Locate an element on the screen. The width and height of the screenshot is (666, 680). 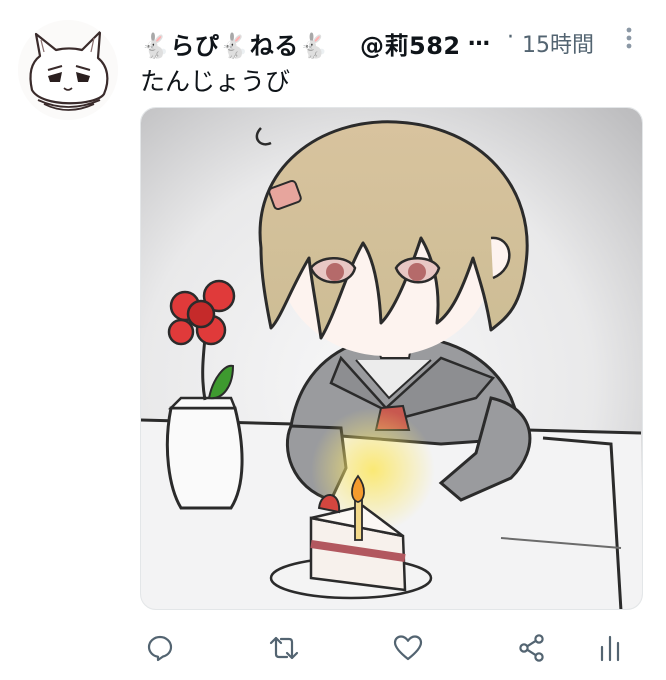
retweet-button is located at coordinates (284, 648).